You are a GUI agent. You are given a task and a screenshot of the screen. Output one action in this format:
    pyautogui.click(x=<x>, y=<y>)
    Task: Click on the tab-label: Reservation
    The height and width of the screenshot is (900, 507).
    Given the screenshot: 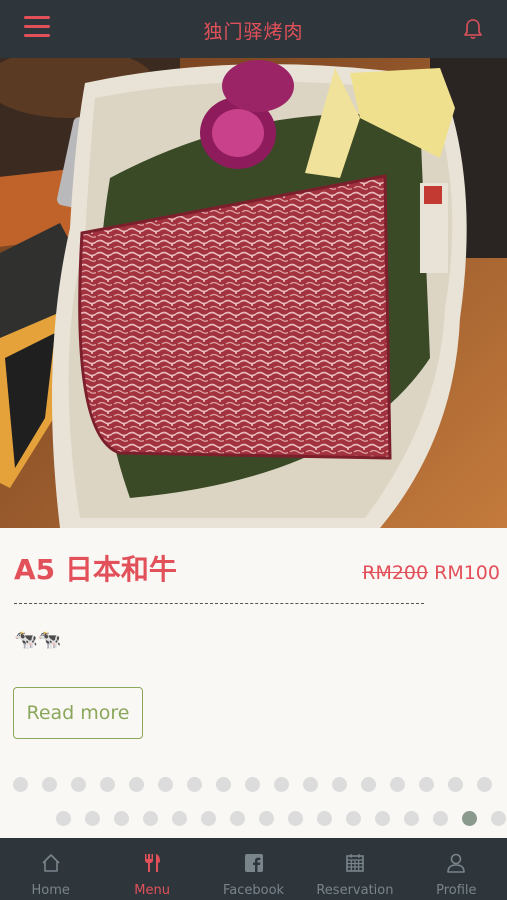 What is the action you would take?
    pyautogui.click(x=355, y=890)
    